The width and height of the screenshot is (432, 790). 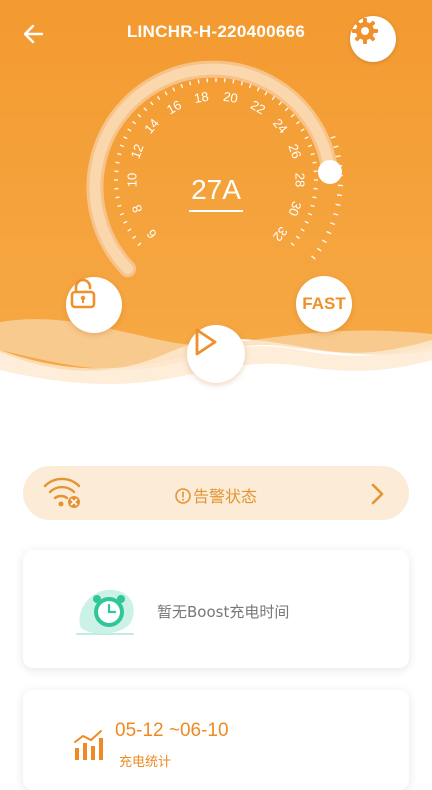 I want to click on value-underline, so click(x=216, y=211).